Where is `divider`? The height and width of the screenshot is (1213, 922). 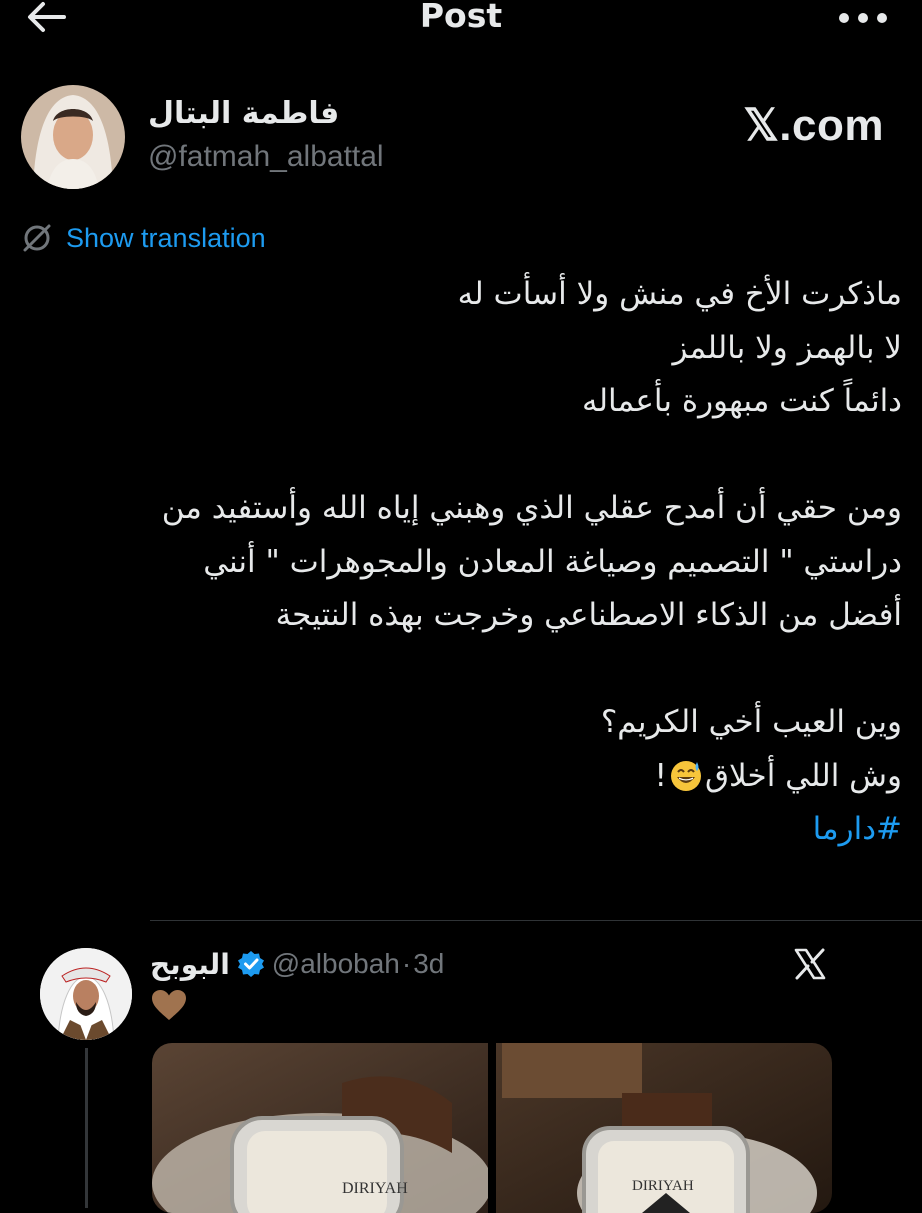 divider is located at coordinates (536, 920).